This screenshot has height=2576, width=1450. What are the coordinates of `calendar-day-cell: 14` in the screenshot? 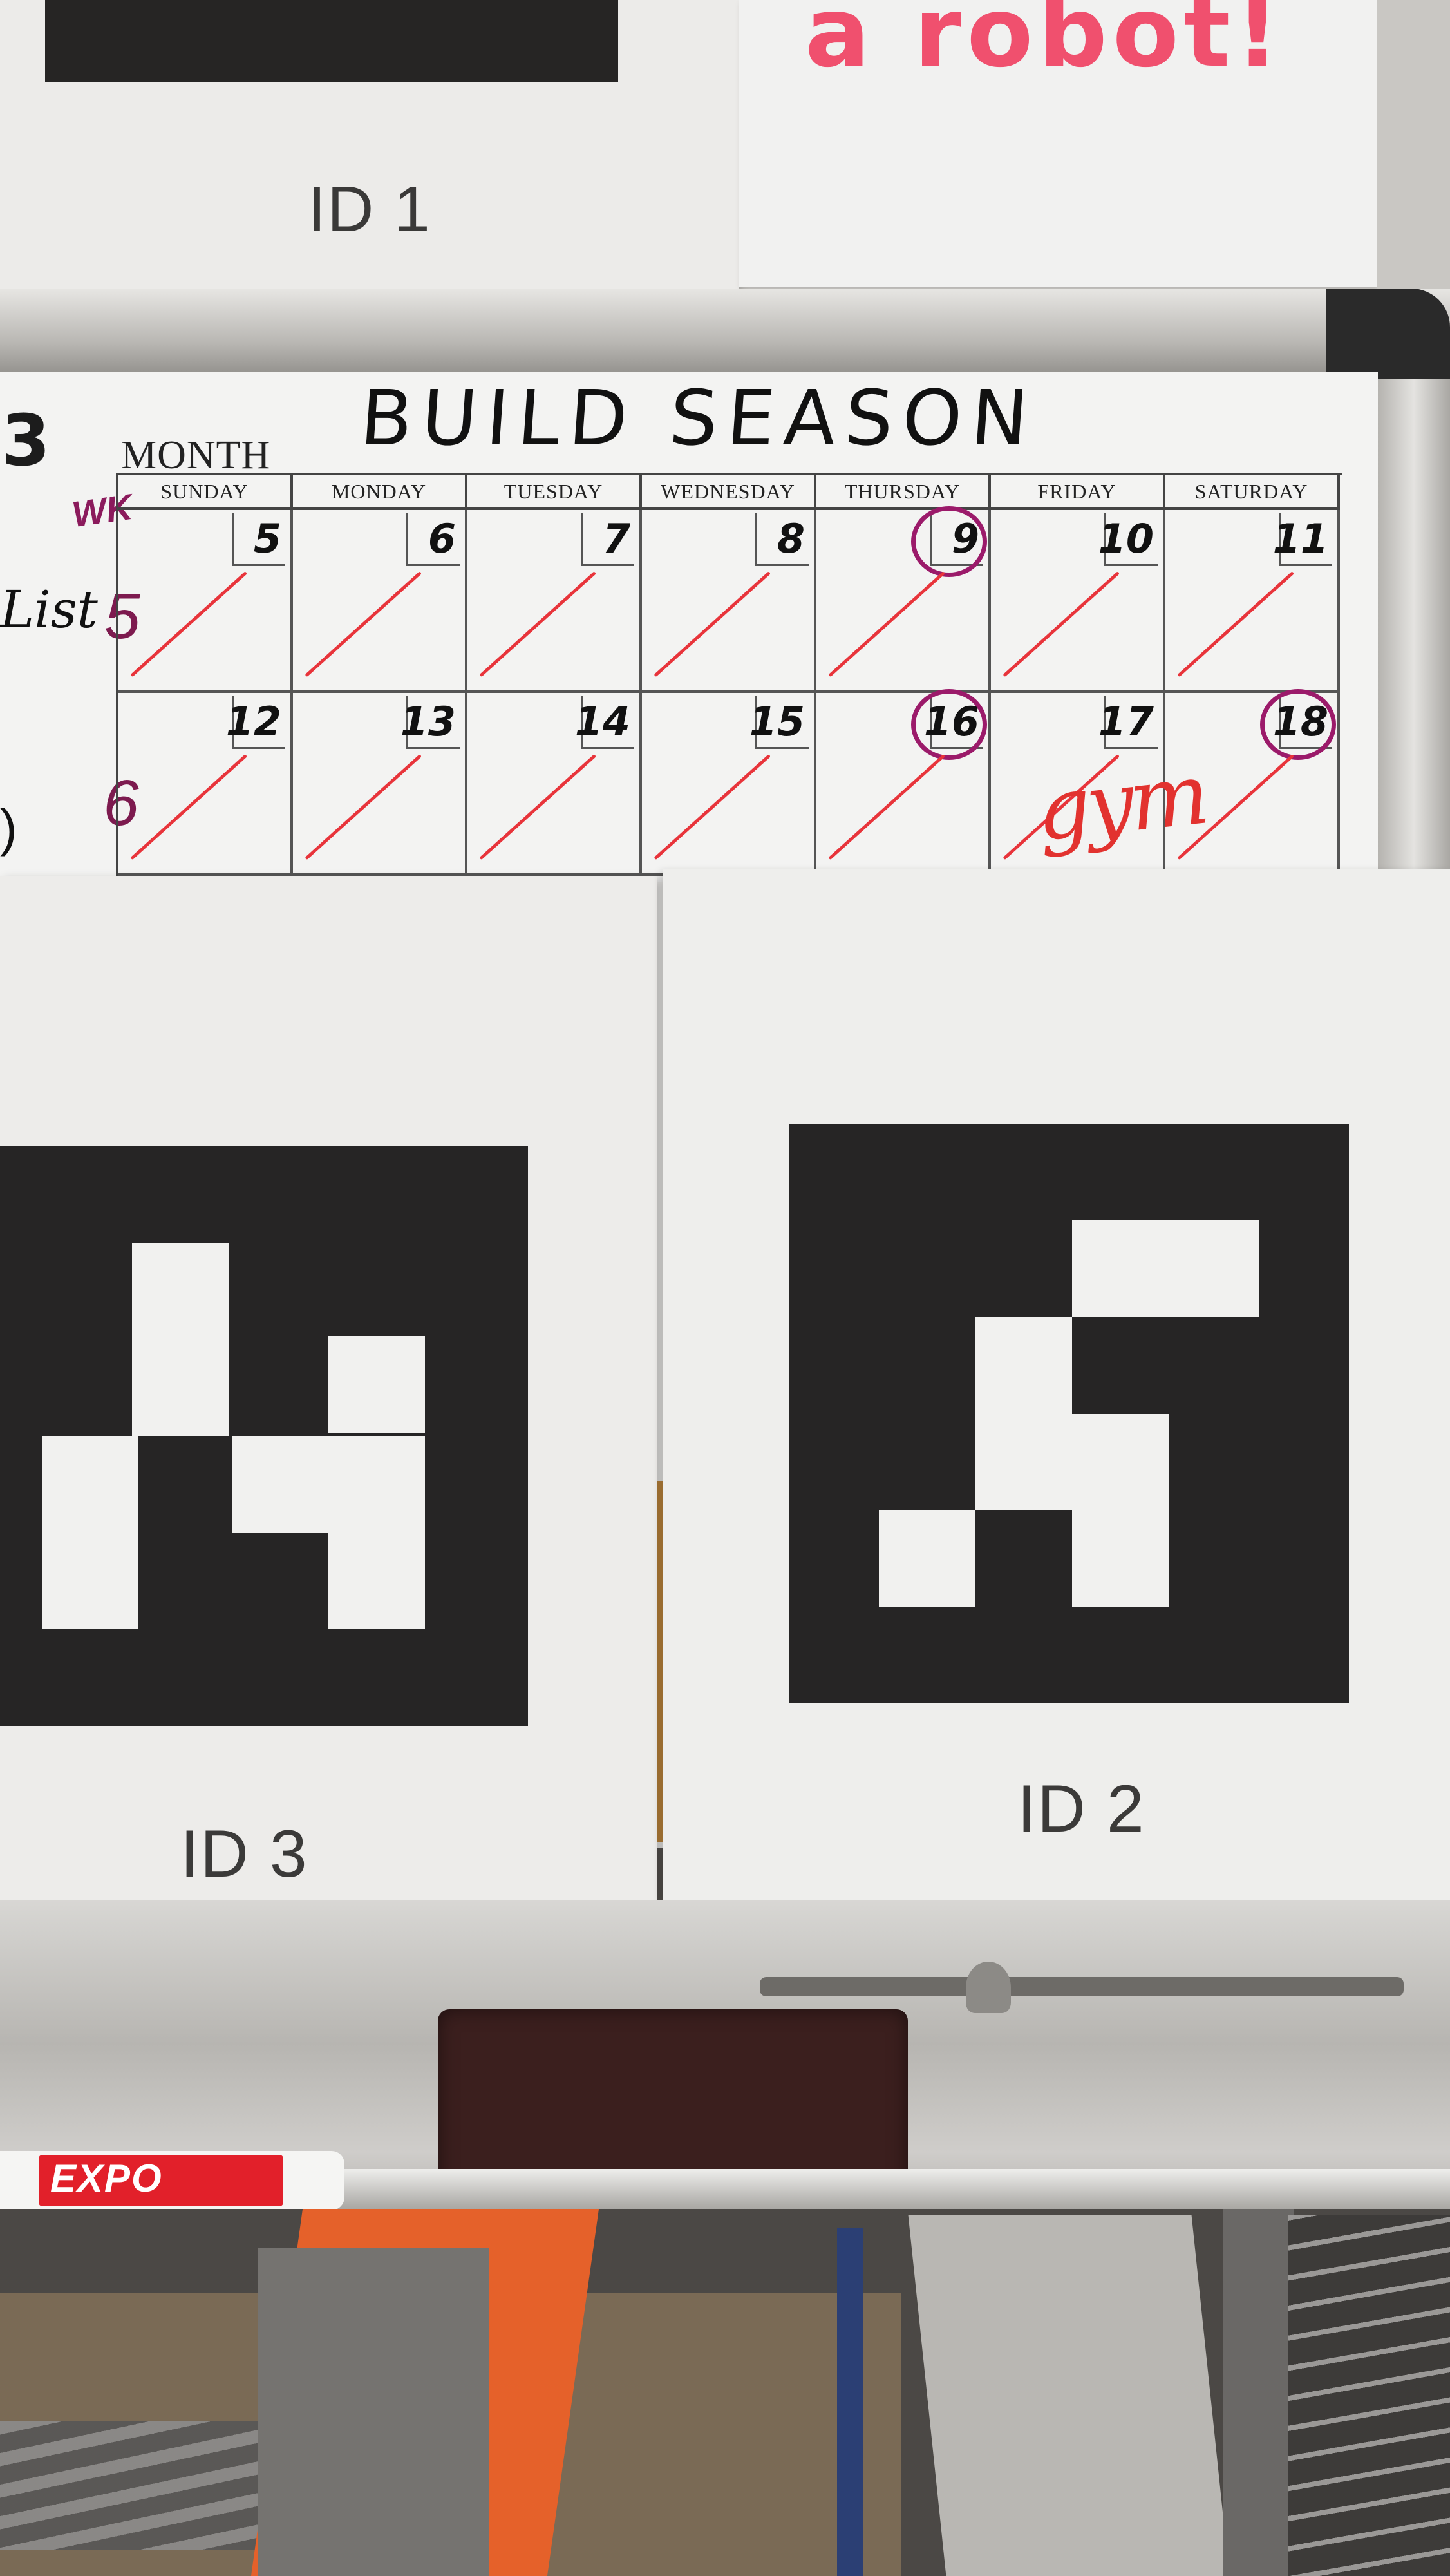 It's located at (554, 784).